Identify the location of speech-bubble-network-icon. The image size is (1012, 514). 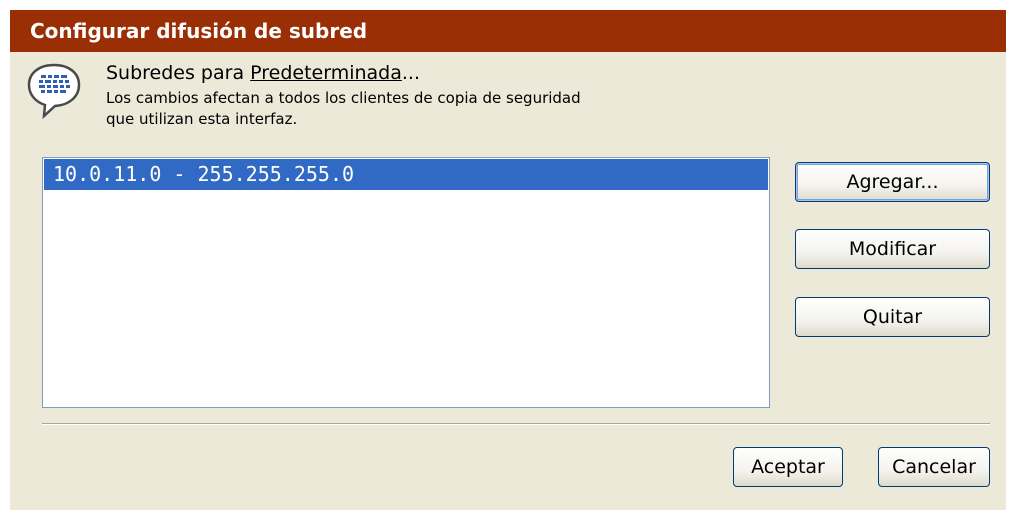
(54, 91).